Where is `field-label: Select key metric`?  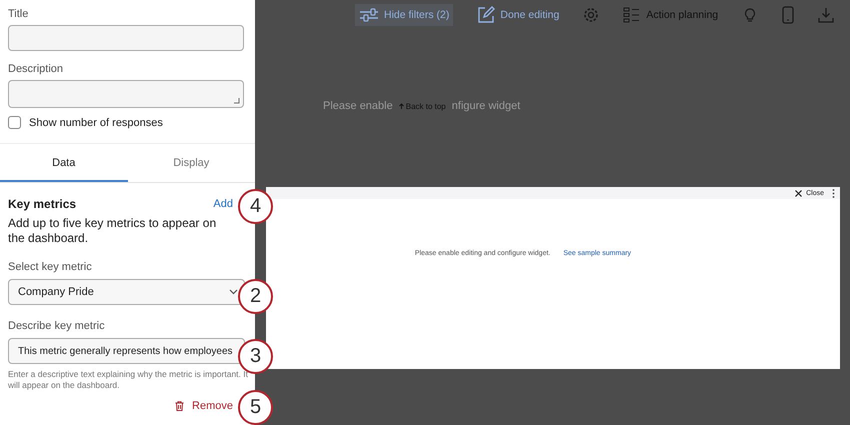
field-label: Select key metric is located at coordinates (50, 267).